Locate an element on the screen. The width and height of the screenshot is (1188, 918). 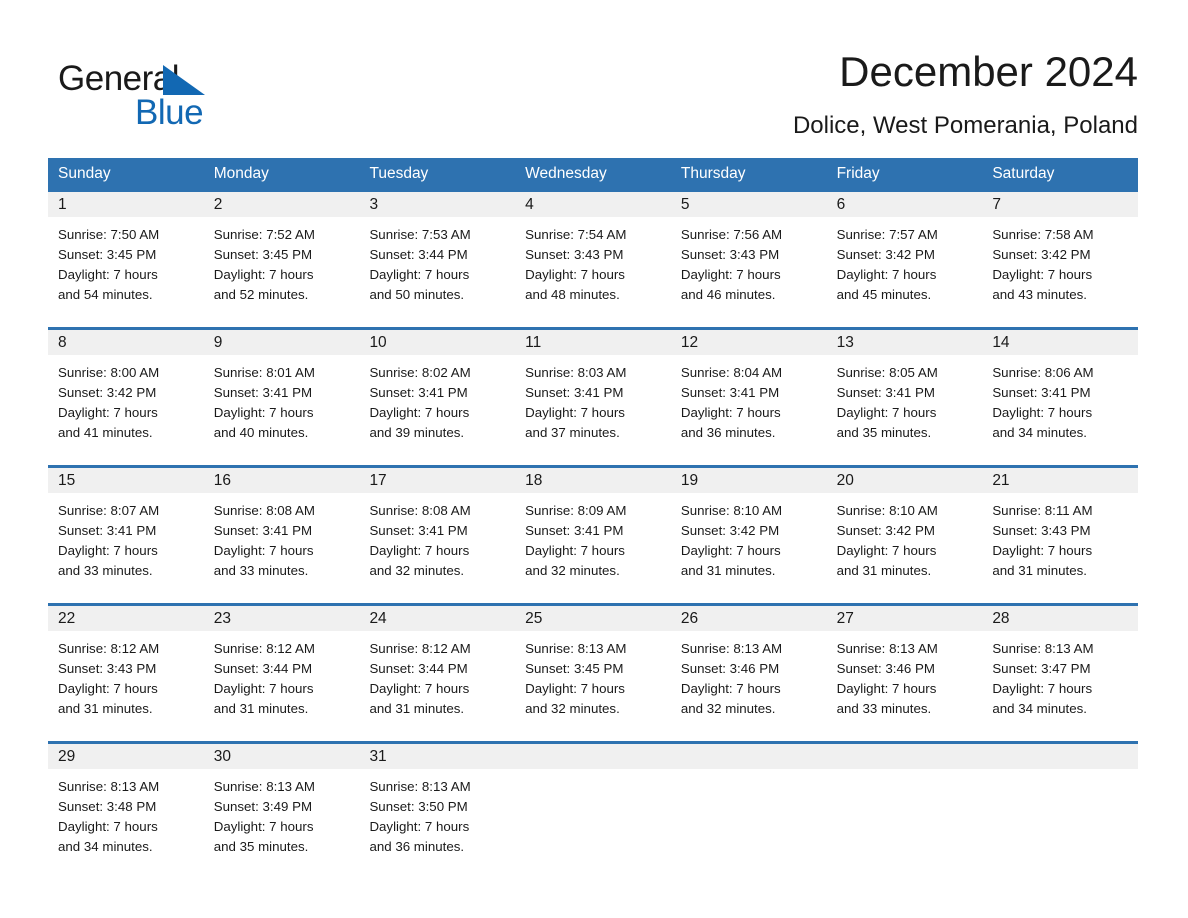
day-number: 18 is located at coordinates (593, 480).